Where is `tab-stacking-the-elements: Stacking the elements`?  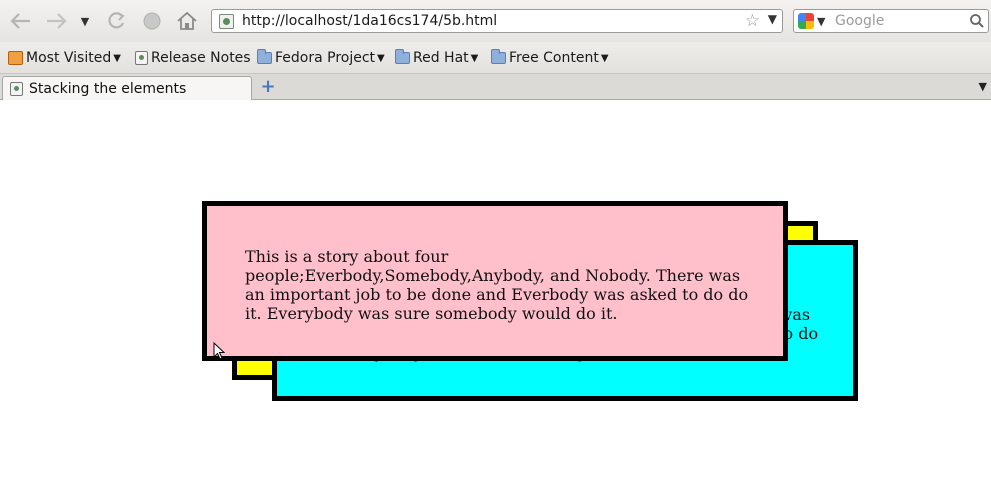
tab-stacking-the-elements: Stacking the elements is located at coordinates (127, 88).